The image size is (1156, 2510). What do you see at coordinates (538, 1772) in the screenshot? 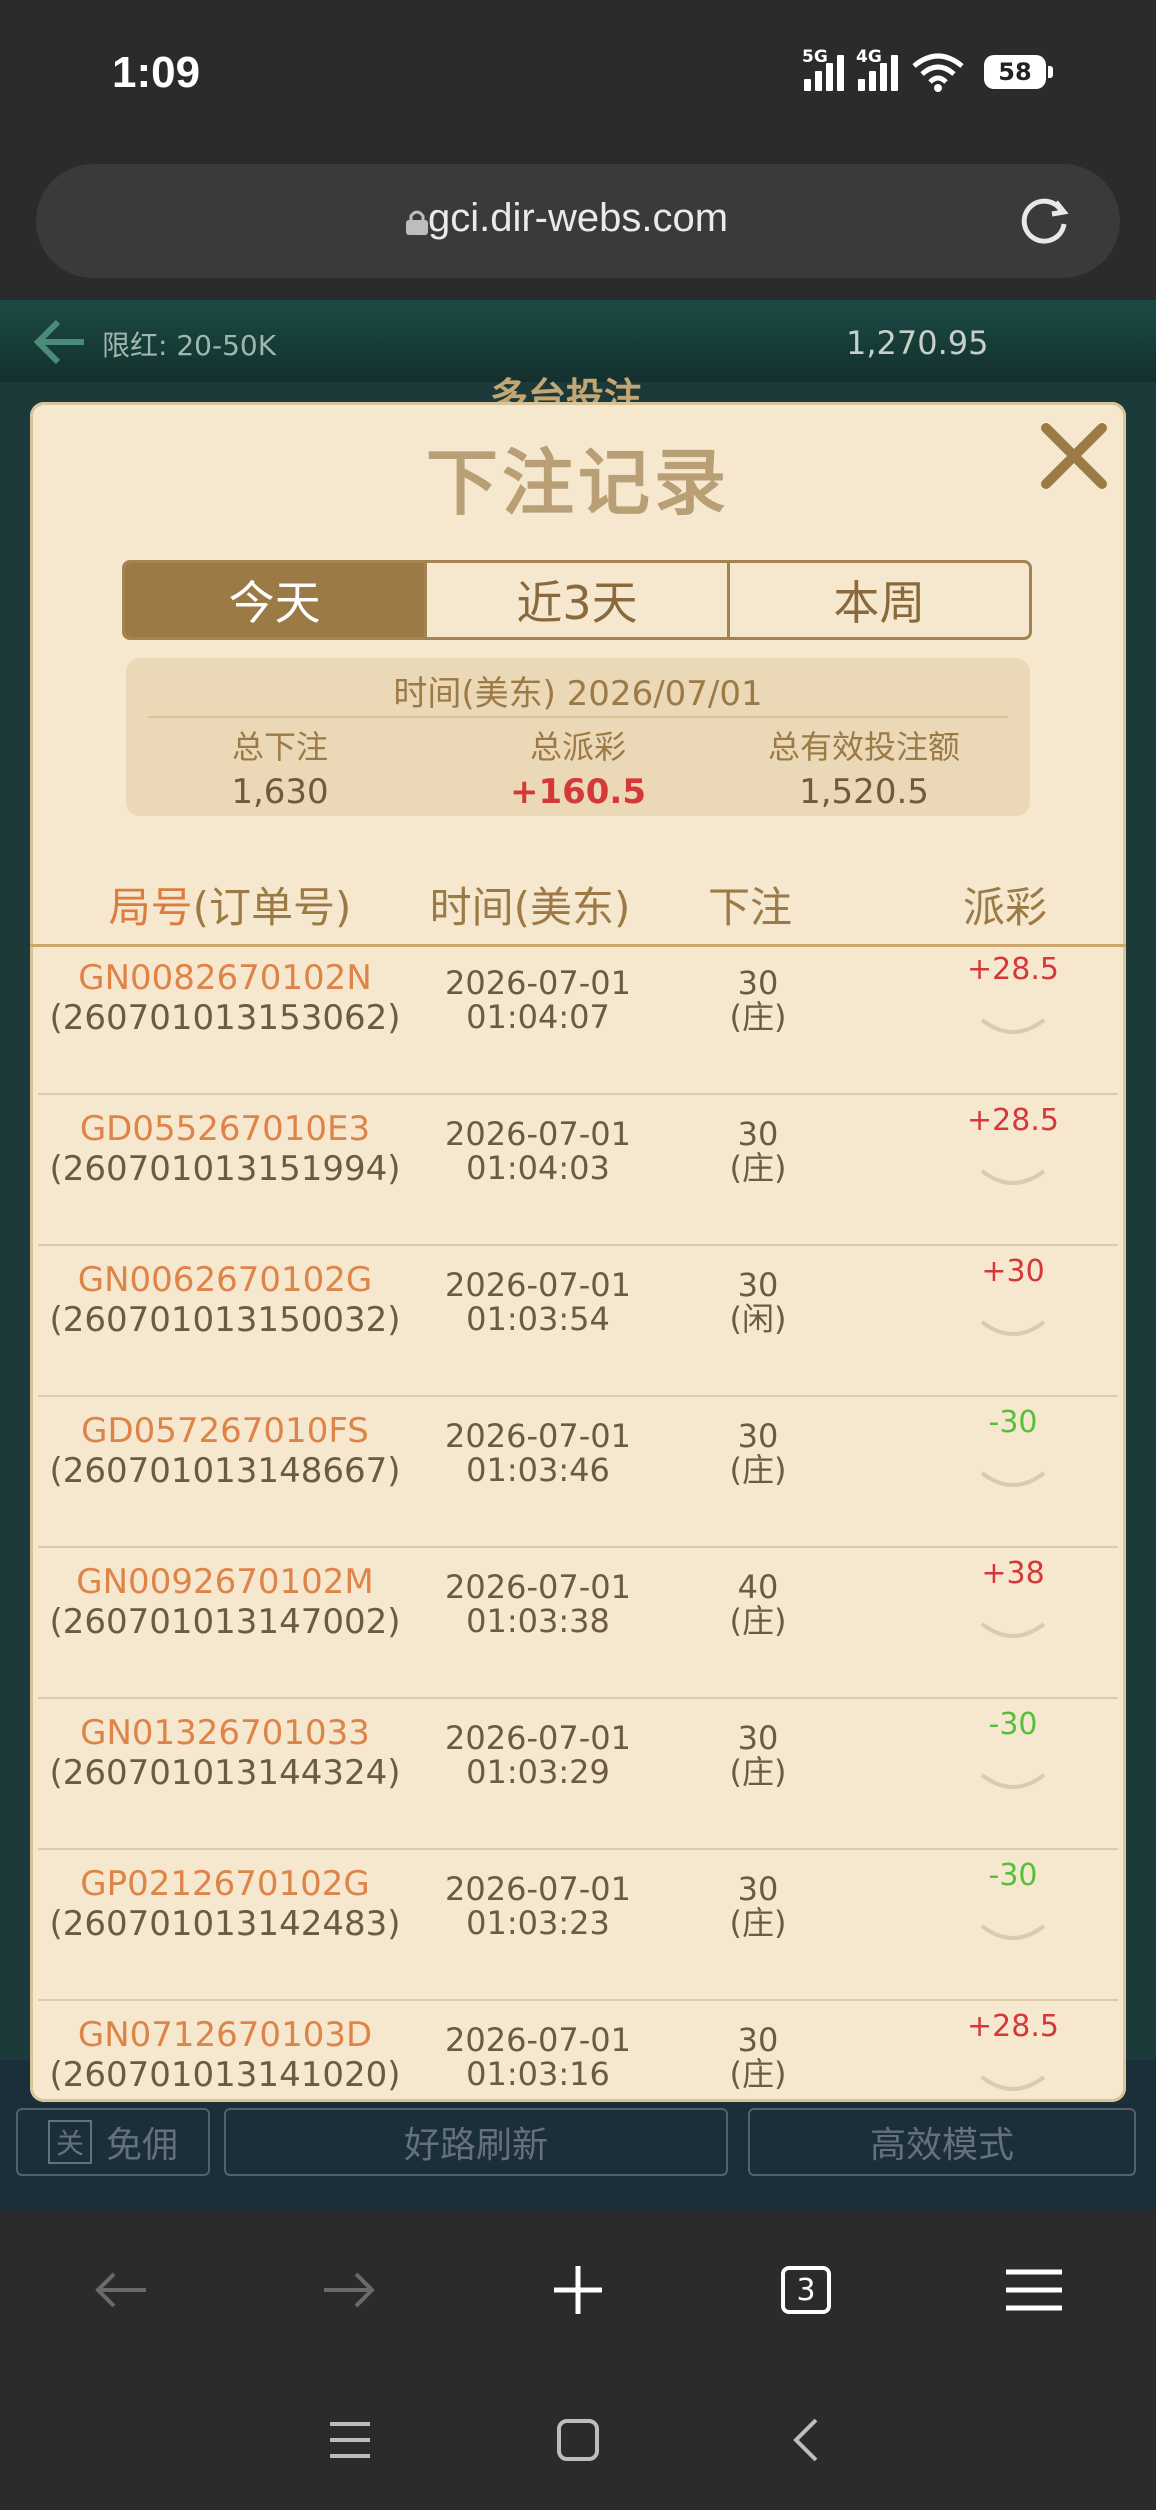
I see `bet-clock: 01:03:29` at bounding box center [538, 1772].